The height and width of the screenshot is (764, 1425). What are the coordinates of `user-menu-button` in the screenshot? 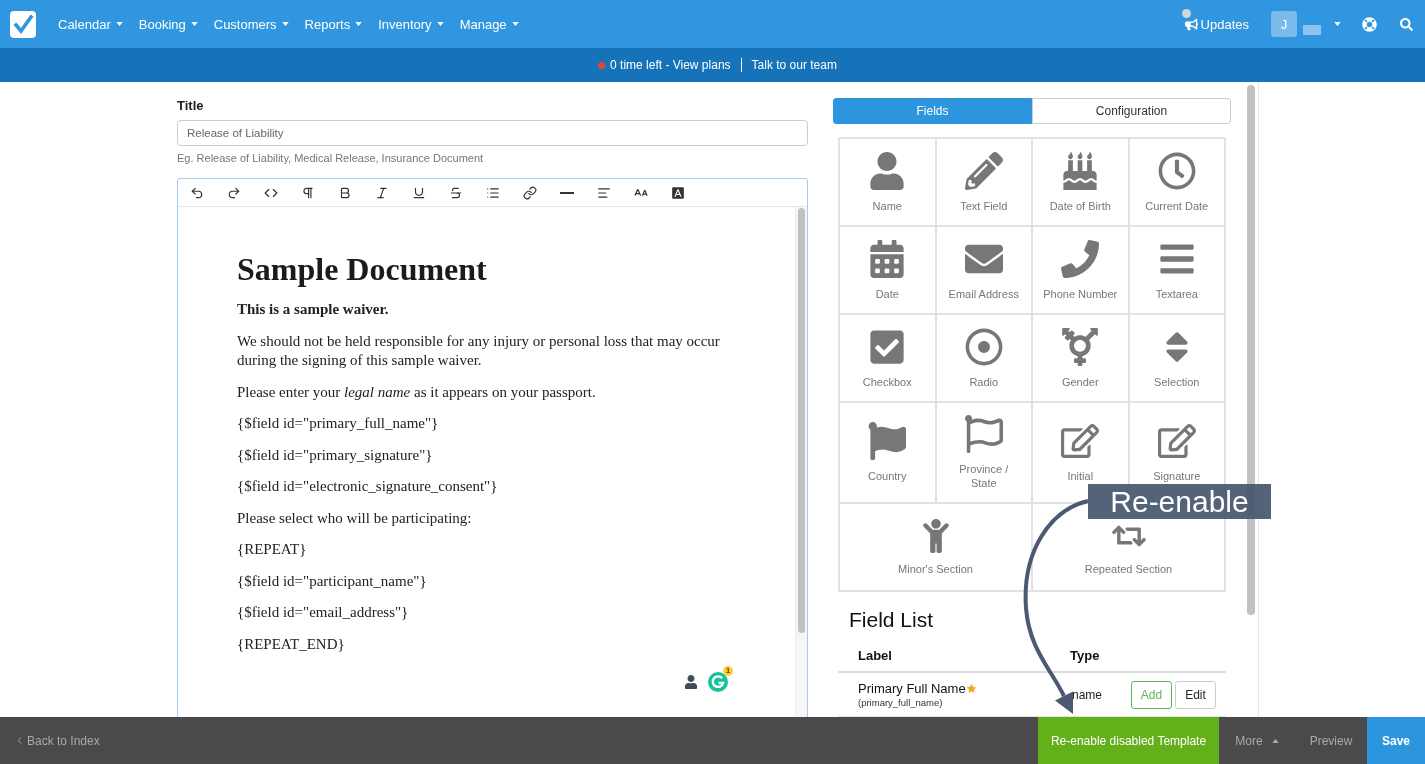 It's located at (1337, 24).